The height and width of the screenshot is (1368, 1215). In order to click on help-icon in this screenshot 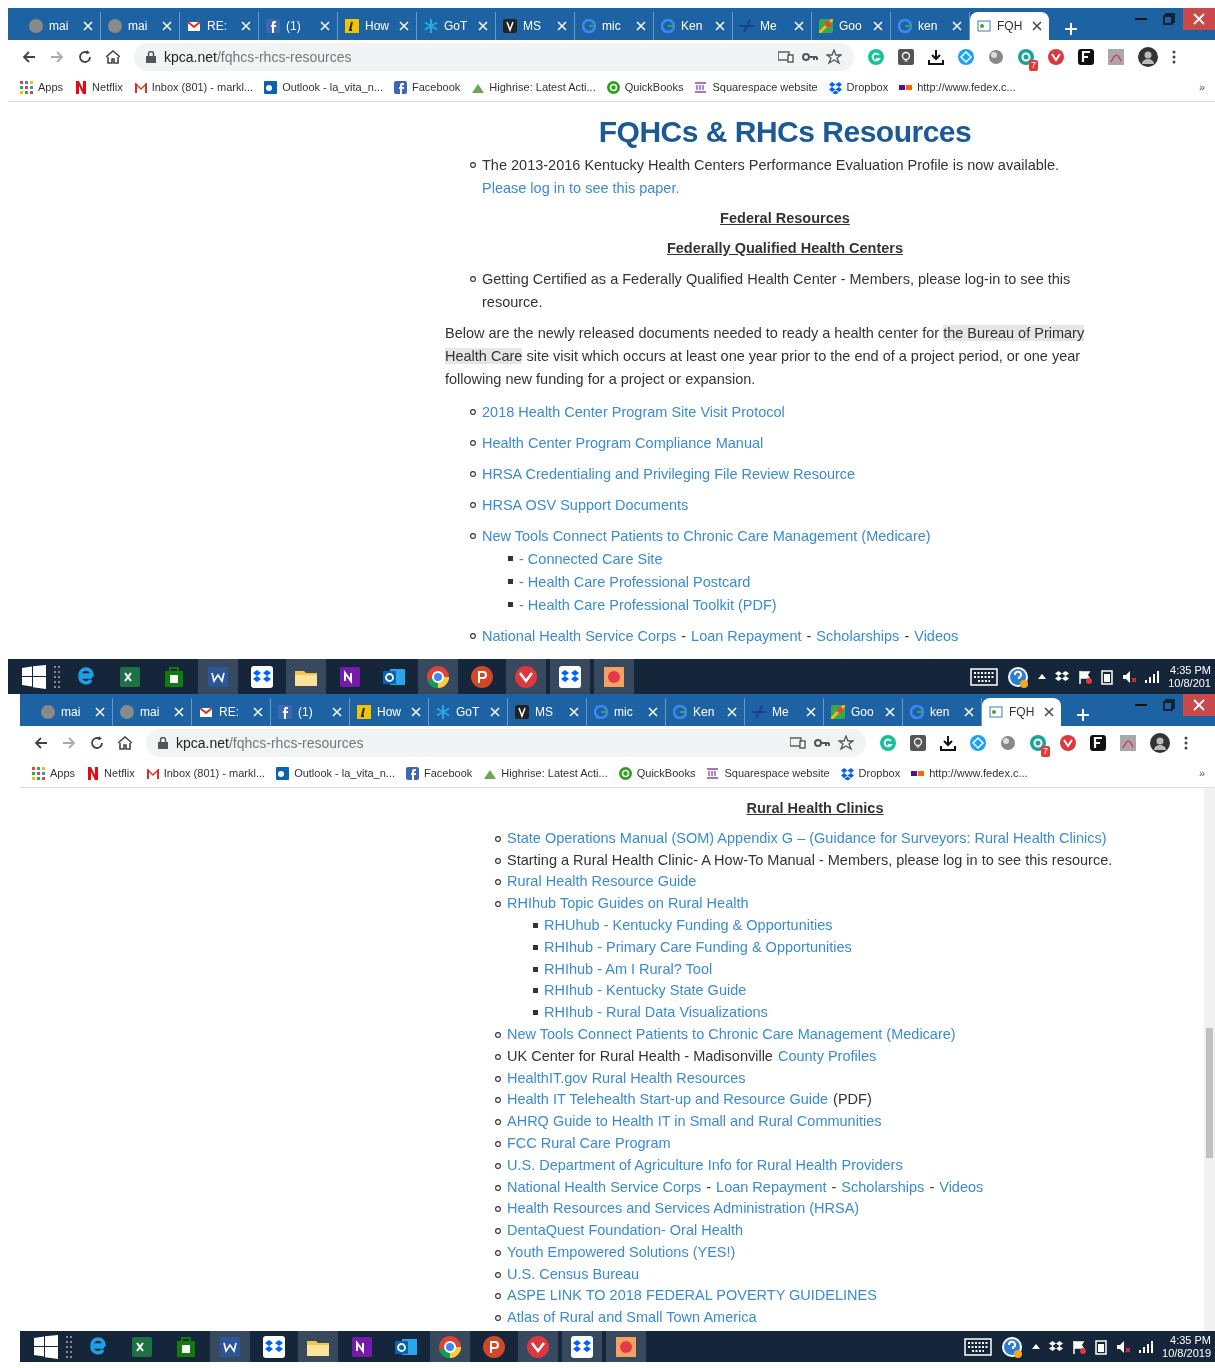, I will do `click(1012, 1346)`.